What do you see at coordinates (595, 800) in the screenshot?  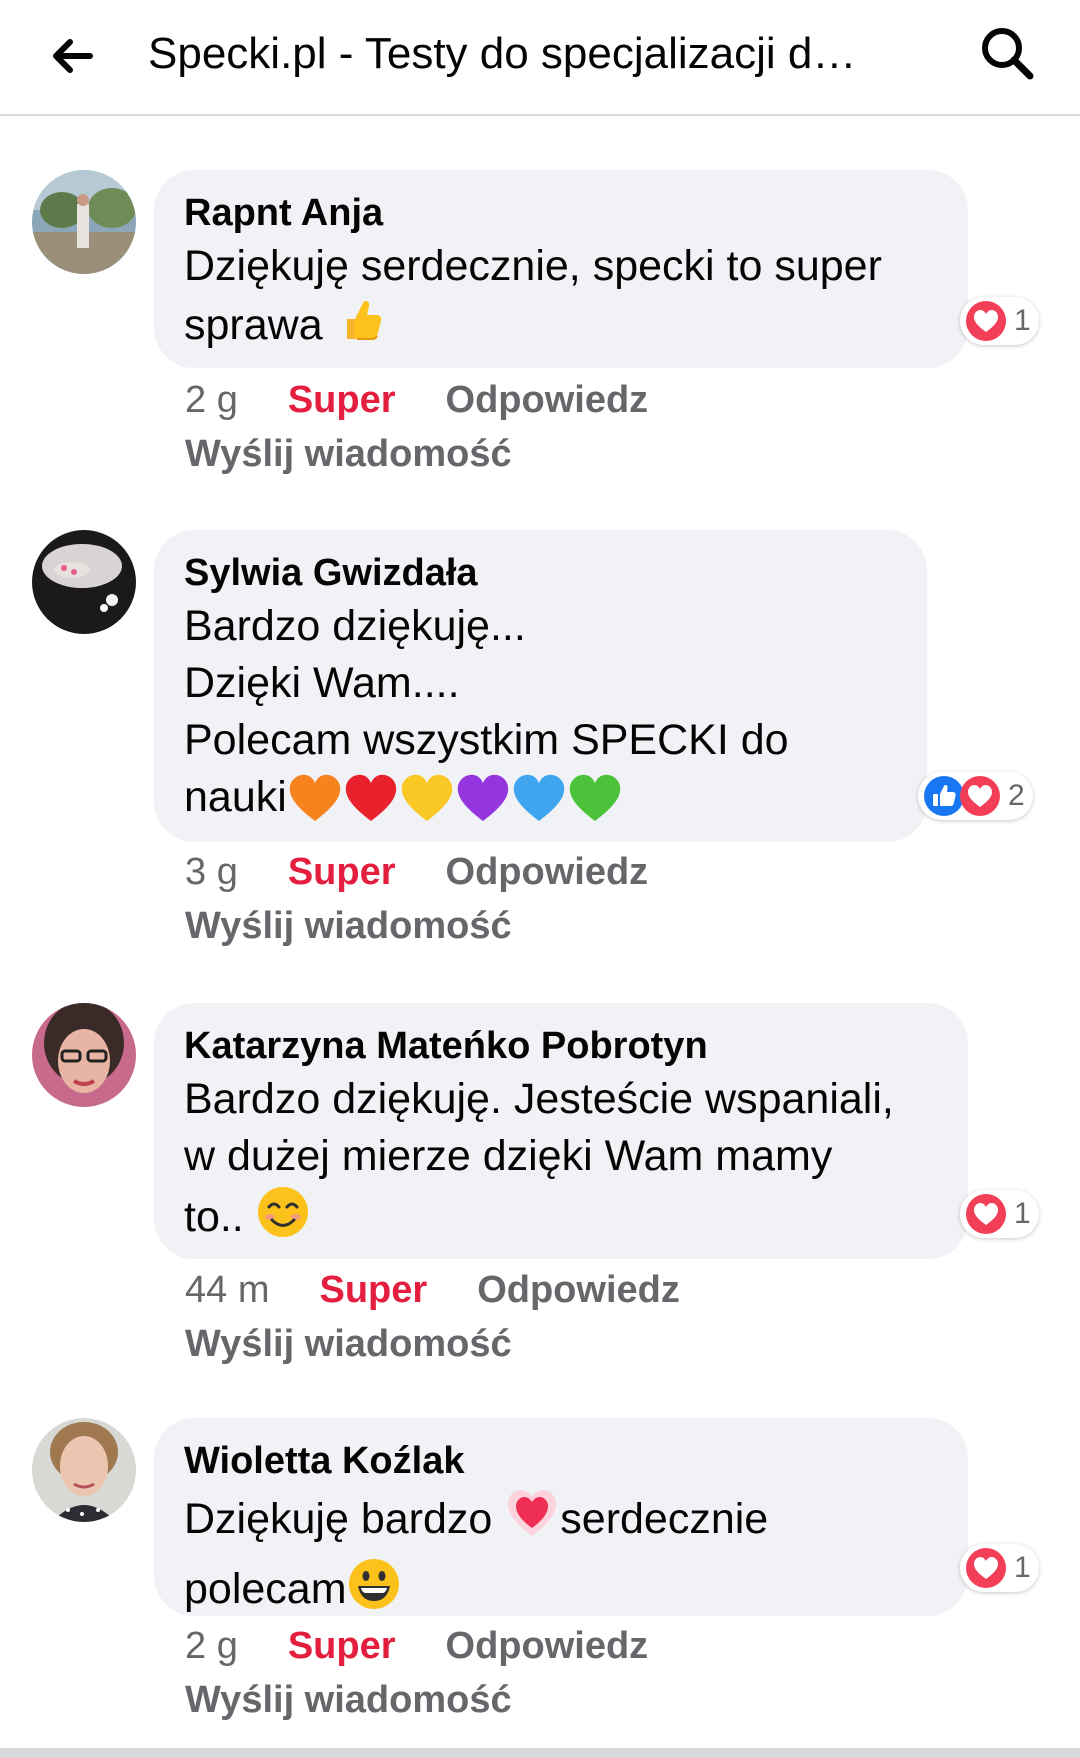 I see `green-heart-emoji` at bounding box center [595, 800].